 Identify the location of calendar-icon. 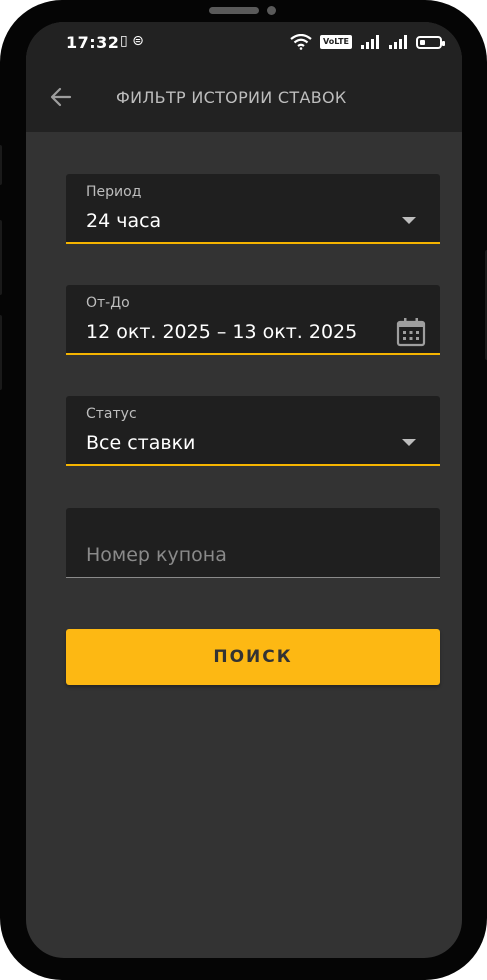
(411, 332).